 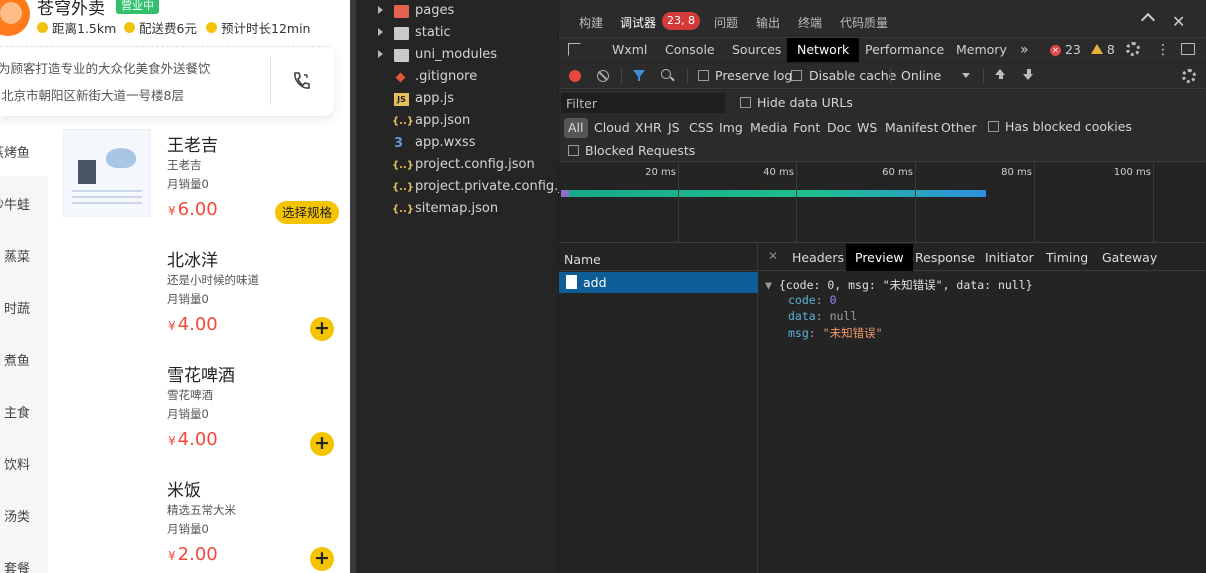 I want to click on filter-input: Filter, so click(x=643, y=103).